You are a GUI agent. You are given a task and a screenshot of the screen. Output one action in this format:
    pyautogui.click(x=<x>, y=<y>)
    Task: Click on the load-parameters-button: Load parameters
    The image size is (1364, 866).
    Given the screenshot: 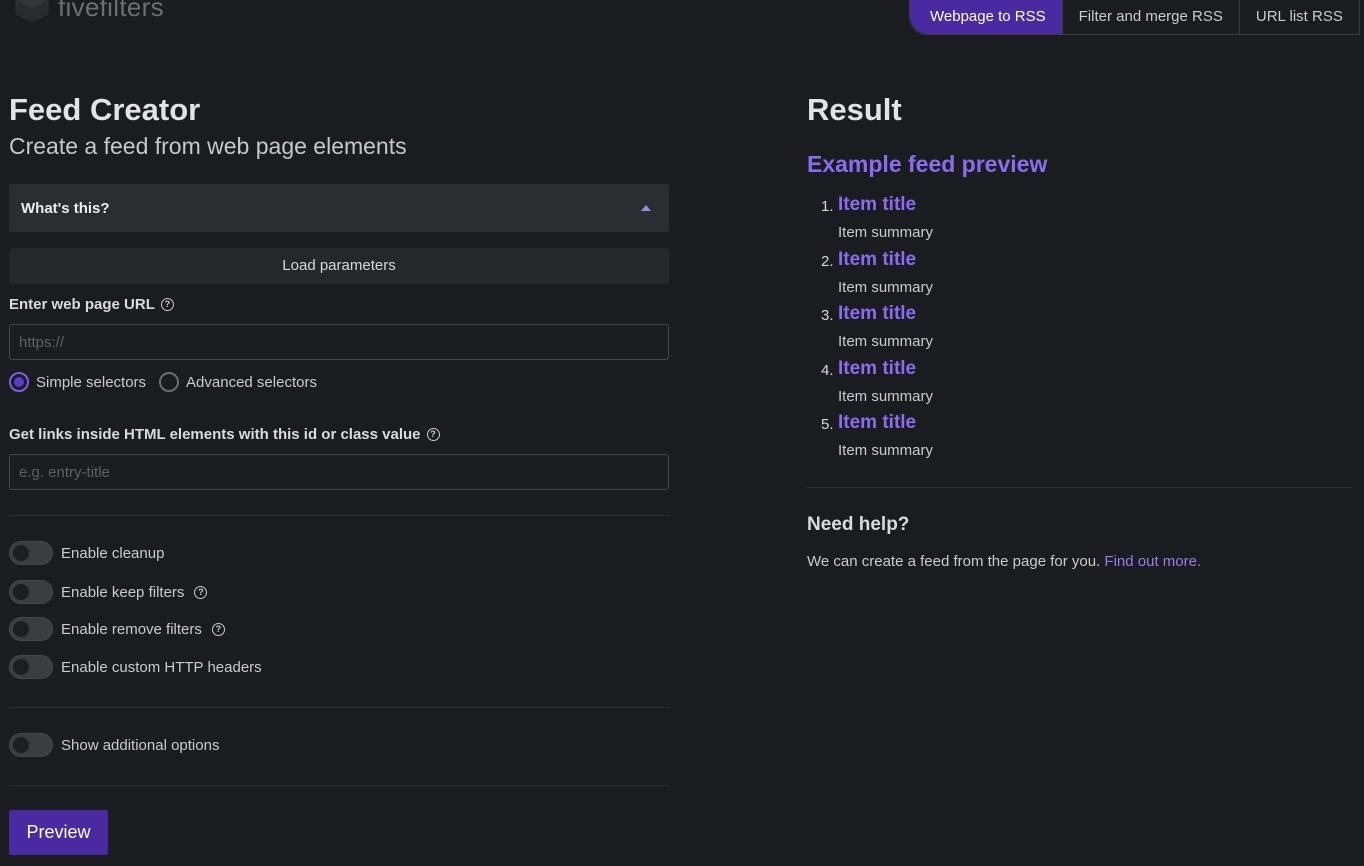 What is the action you would take?
    pyautogui.click(x=339, y=266)
    